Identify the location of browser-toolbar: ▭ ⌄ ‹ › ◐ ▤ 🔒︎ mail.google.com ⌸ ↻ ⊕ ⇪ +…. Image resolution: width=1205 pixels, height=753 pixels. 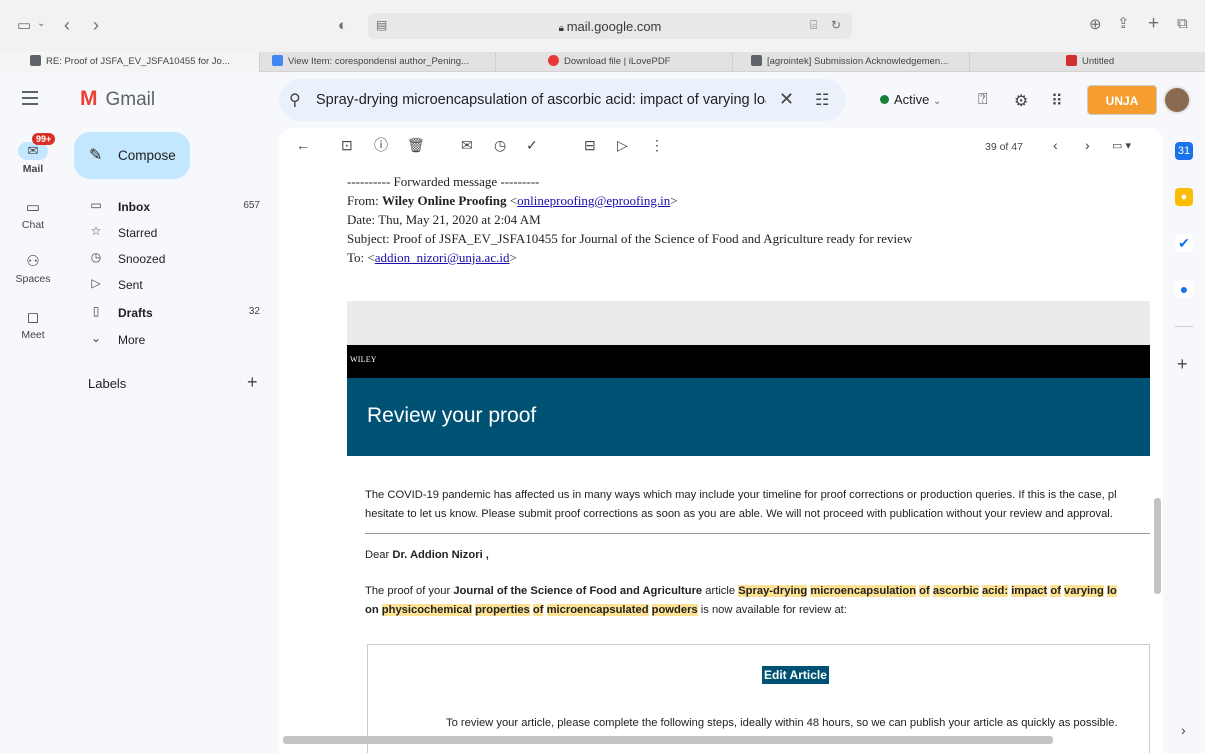
(602, 26).